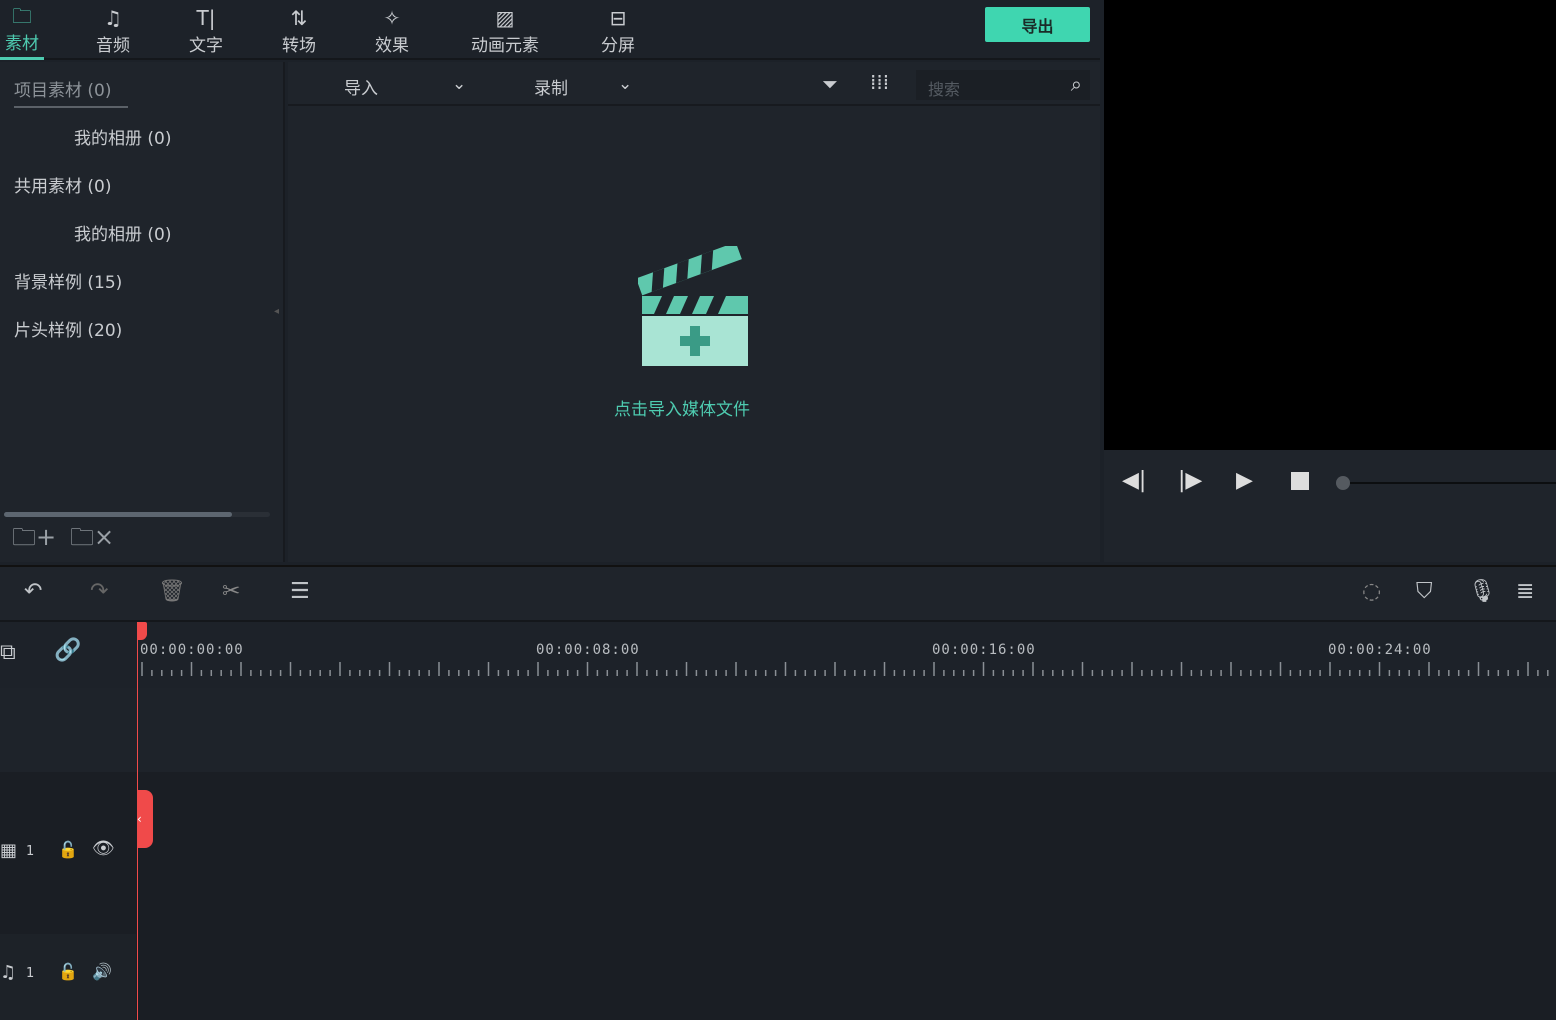 Image resolution: width=1556 pixels, height=1020 pixels. What do you see at coordinates (1076, 84) in the screenshot?
I see `search-icon: ⌕` at bounding box center [1076, 84].